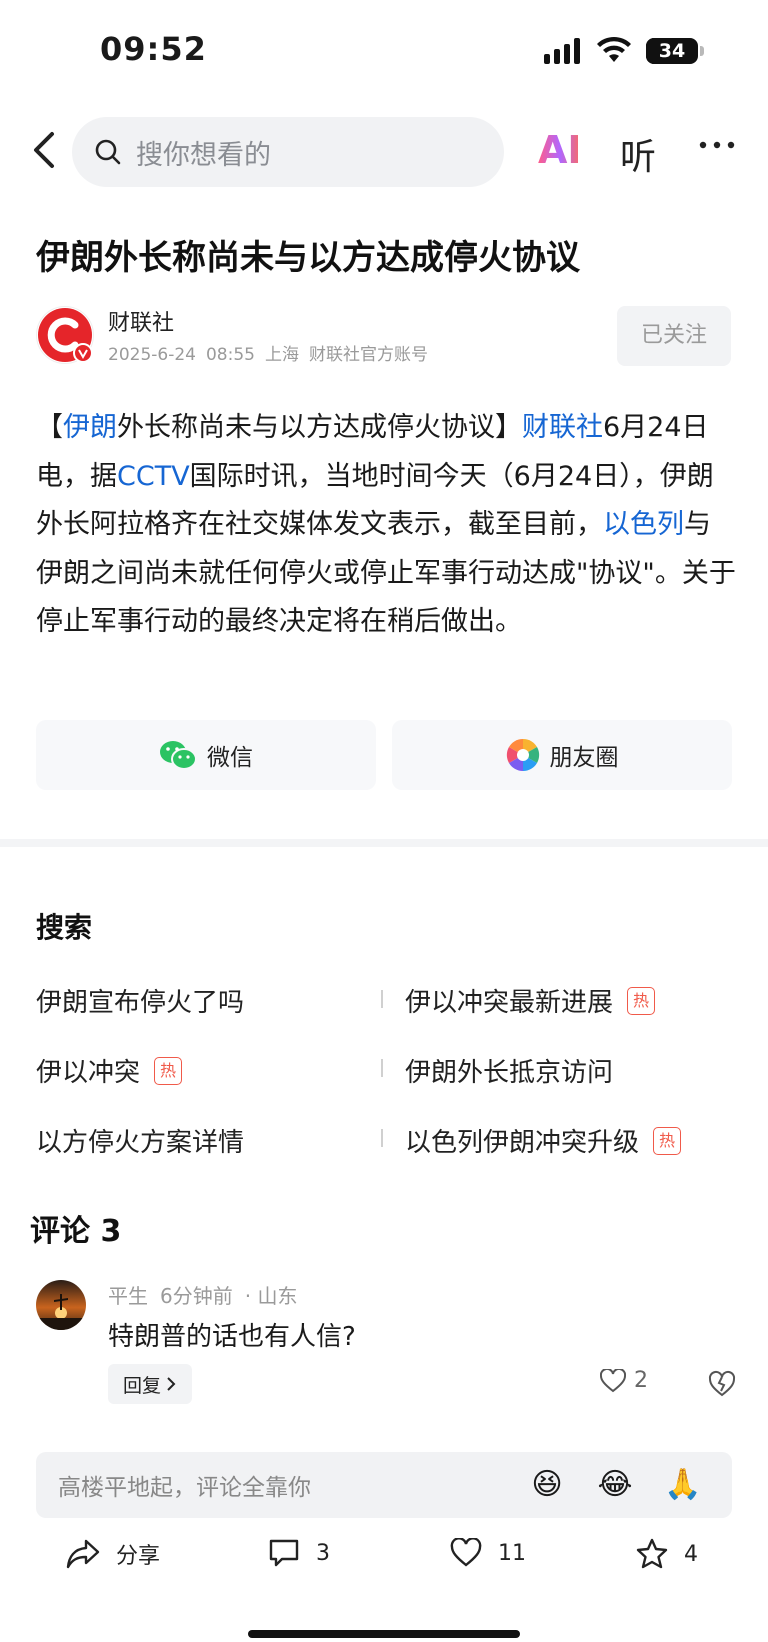 This screenshot has height=1642, width=768. What do you see at coordinates (466, 1552) in the screenshot?
I see `heart-icon` at bounding box center [466, 1552].